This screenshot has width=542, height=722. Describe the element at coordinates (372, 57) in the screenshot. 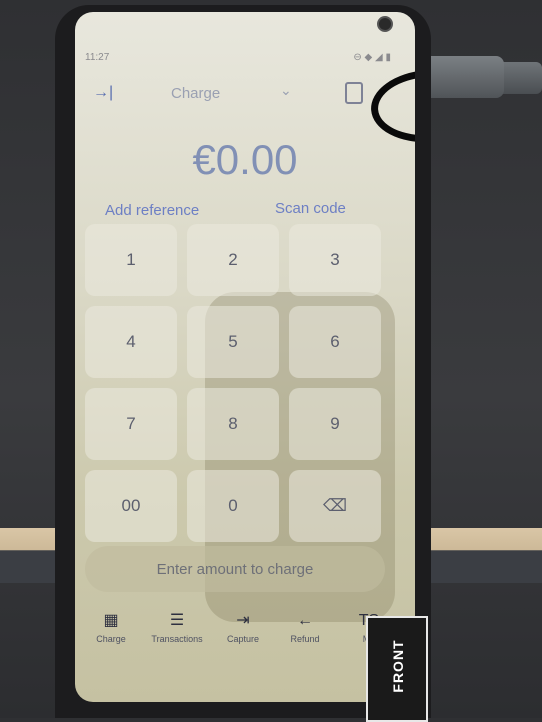

I see `status-icons: ⊖ ◆ ◢ ▮` at that location.